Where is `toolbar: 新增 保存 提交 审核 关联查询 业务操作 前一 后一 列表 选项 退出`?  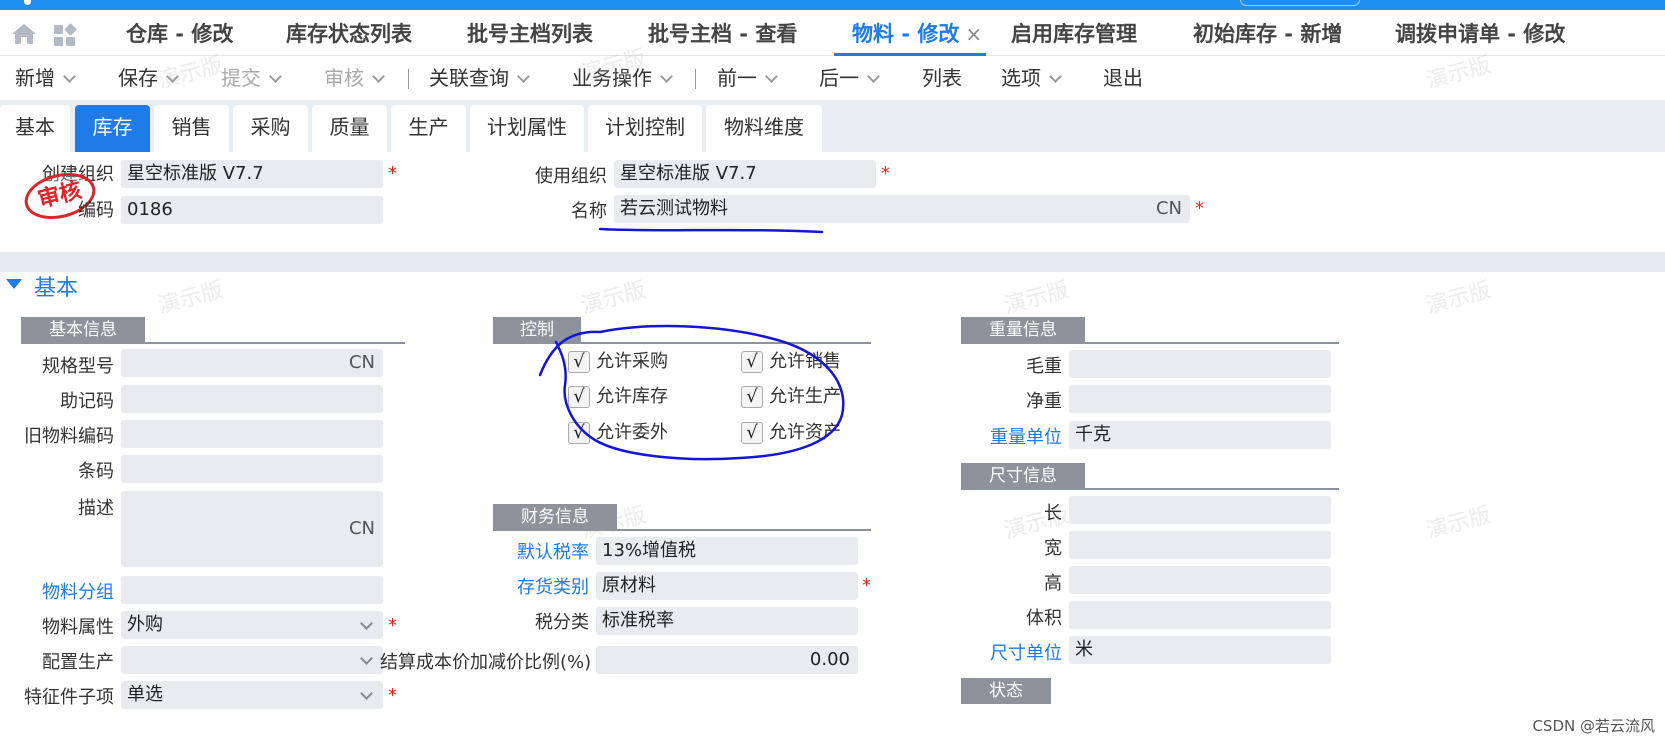 toolbar: 新增 保存 提交 审核 关联查询 业务操作 前一 后一 列表 选项 退出 is located at coordinates (832, 78).